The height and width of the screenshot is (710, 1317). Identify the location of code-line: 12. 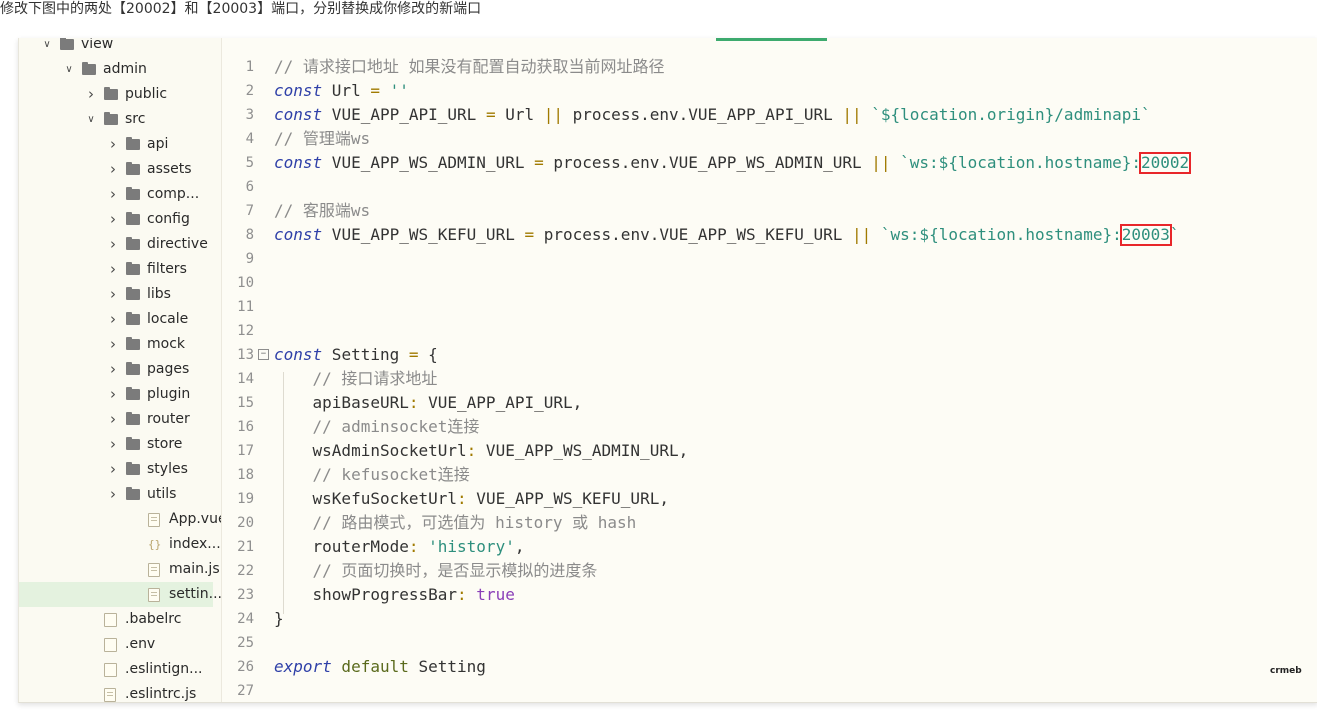
(769, 331).